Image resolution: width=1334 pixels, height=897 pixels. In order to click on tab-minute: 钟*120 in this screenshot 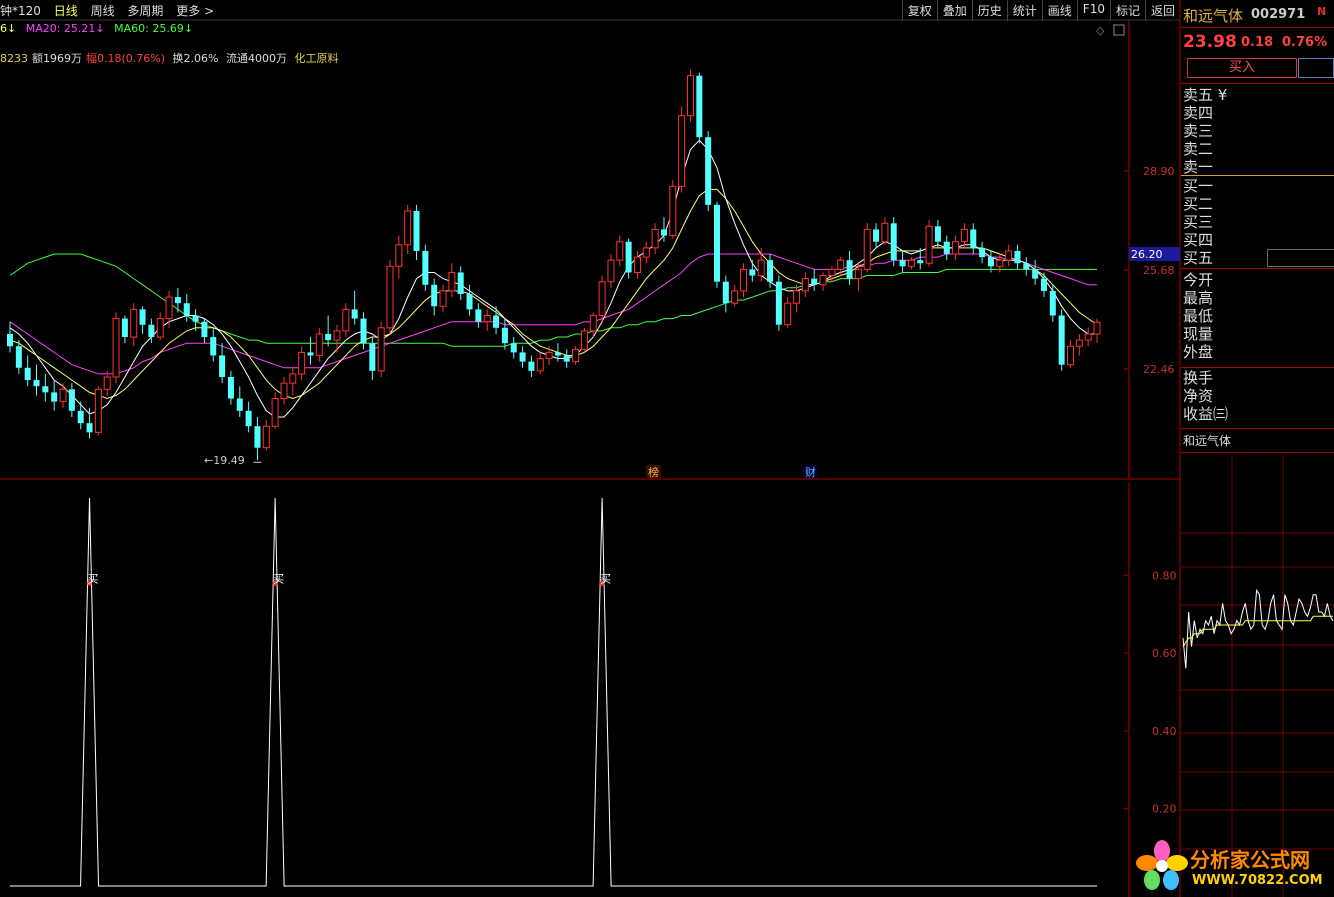, I will do `click(20, 11)`.